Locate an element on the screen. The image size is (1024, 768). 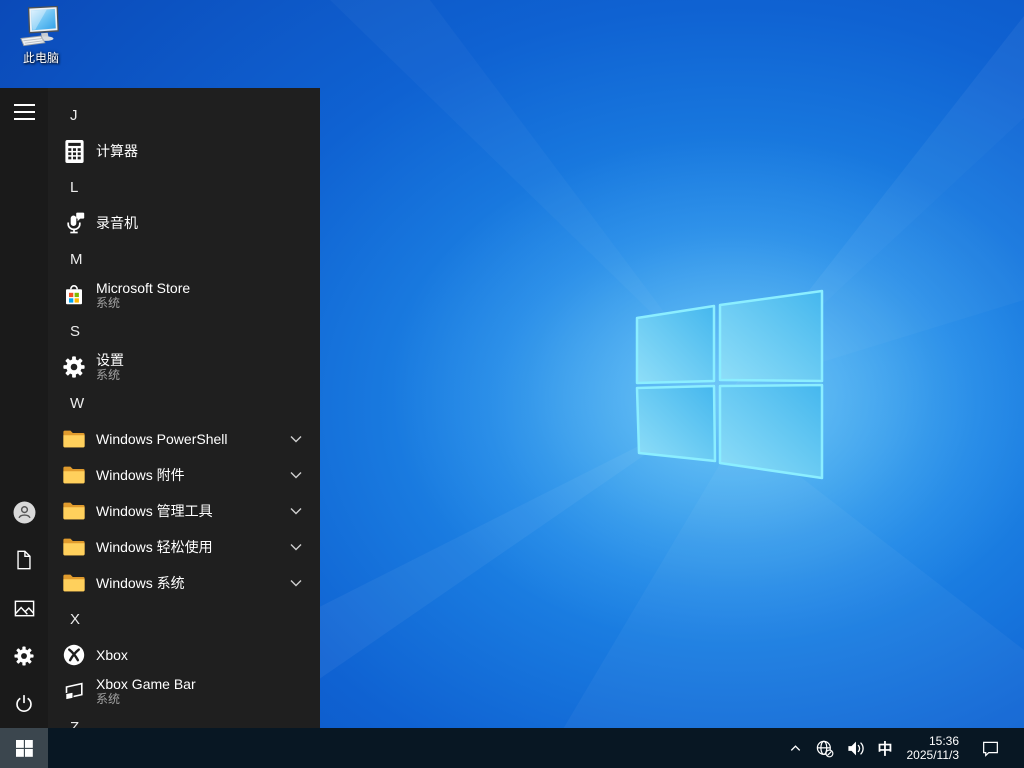
app-list-section-header: M is located at coordinates (184, 259).